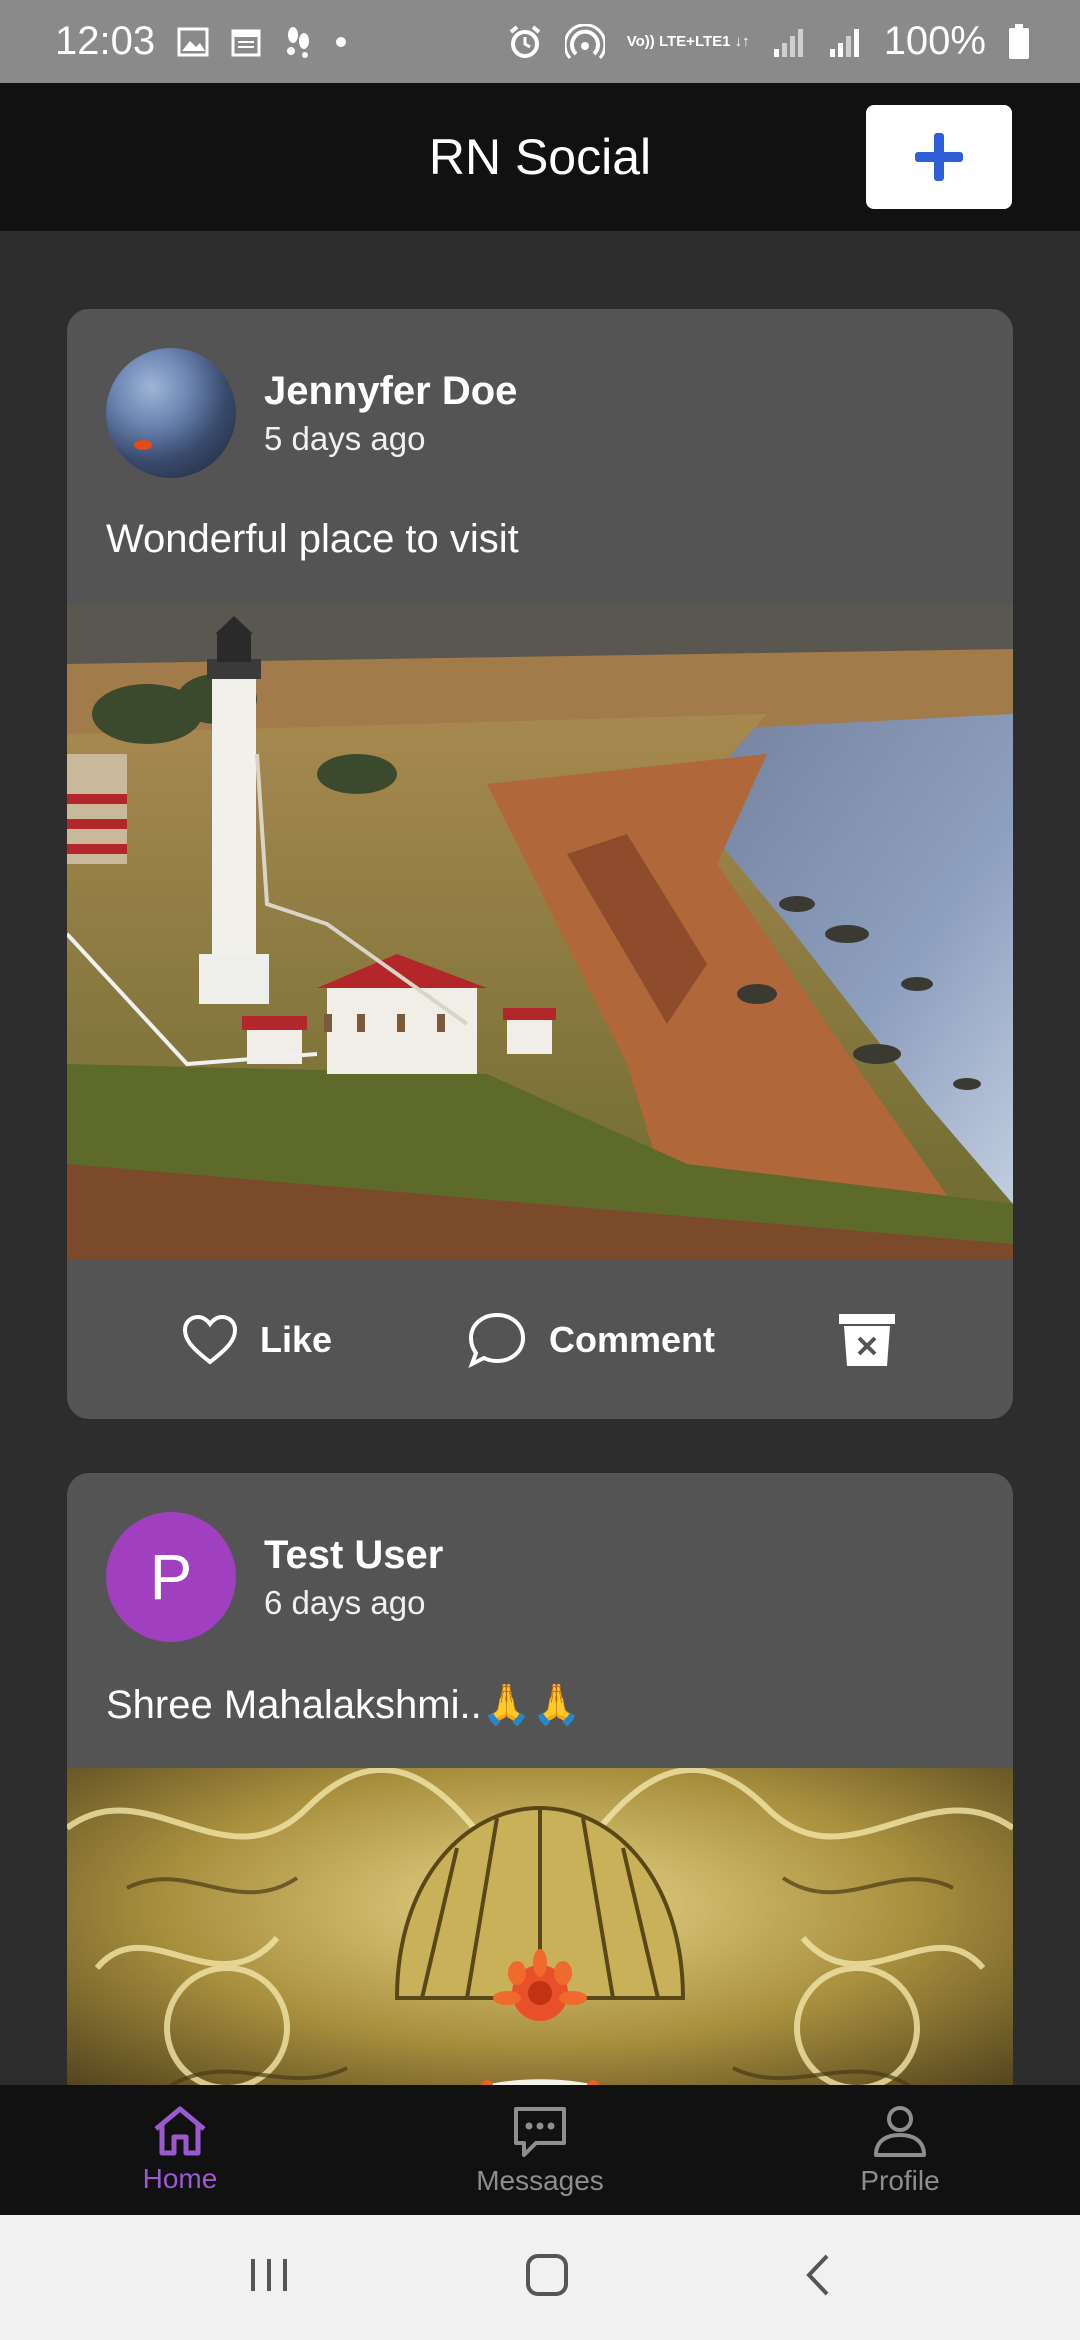  What do you see at coordinates (390, 391) in the screenshot?
I see `post-author-name: Jennyfer Doe` at bounding box center [390, 391].